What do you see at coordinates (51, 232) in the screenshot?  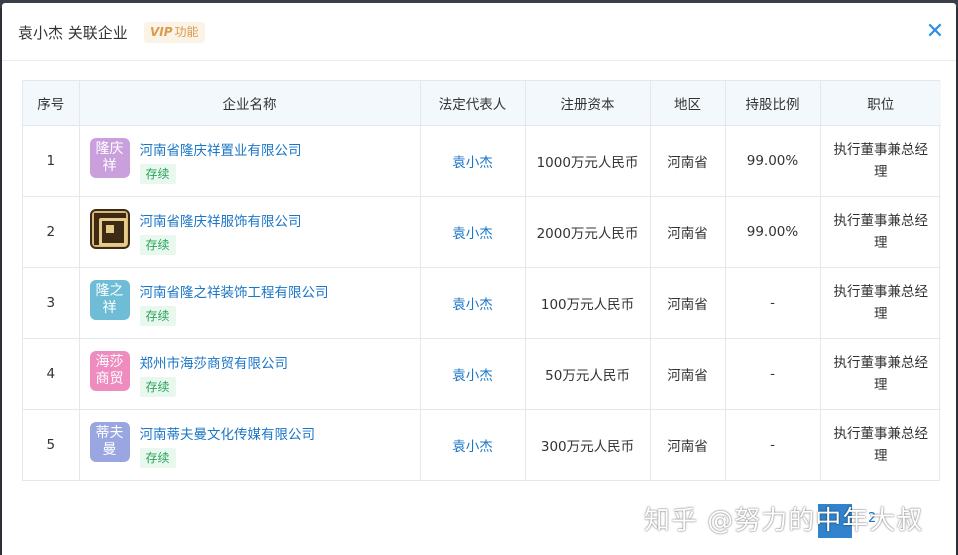 I see `row-index: 2` at bounding box center [51, 232].